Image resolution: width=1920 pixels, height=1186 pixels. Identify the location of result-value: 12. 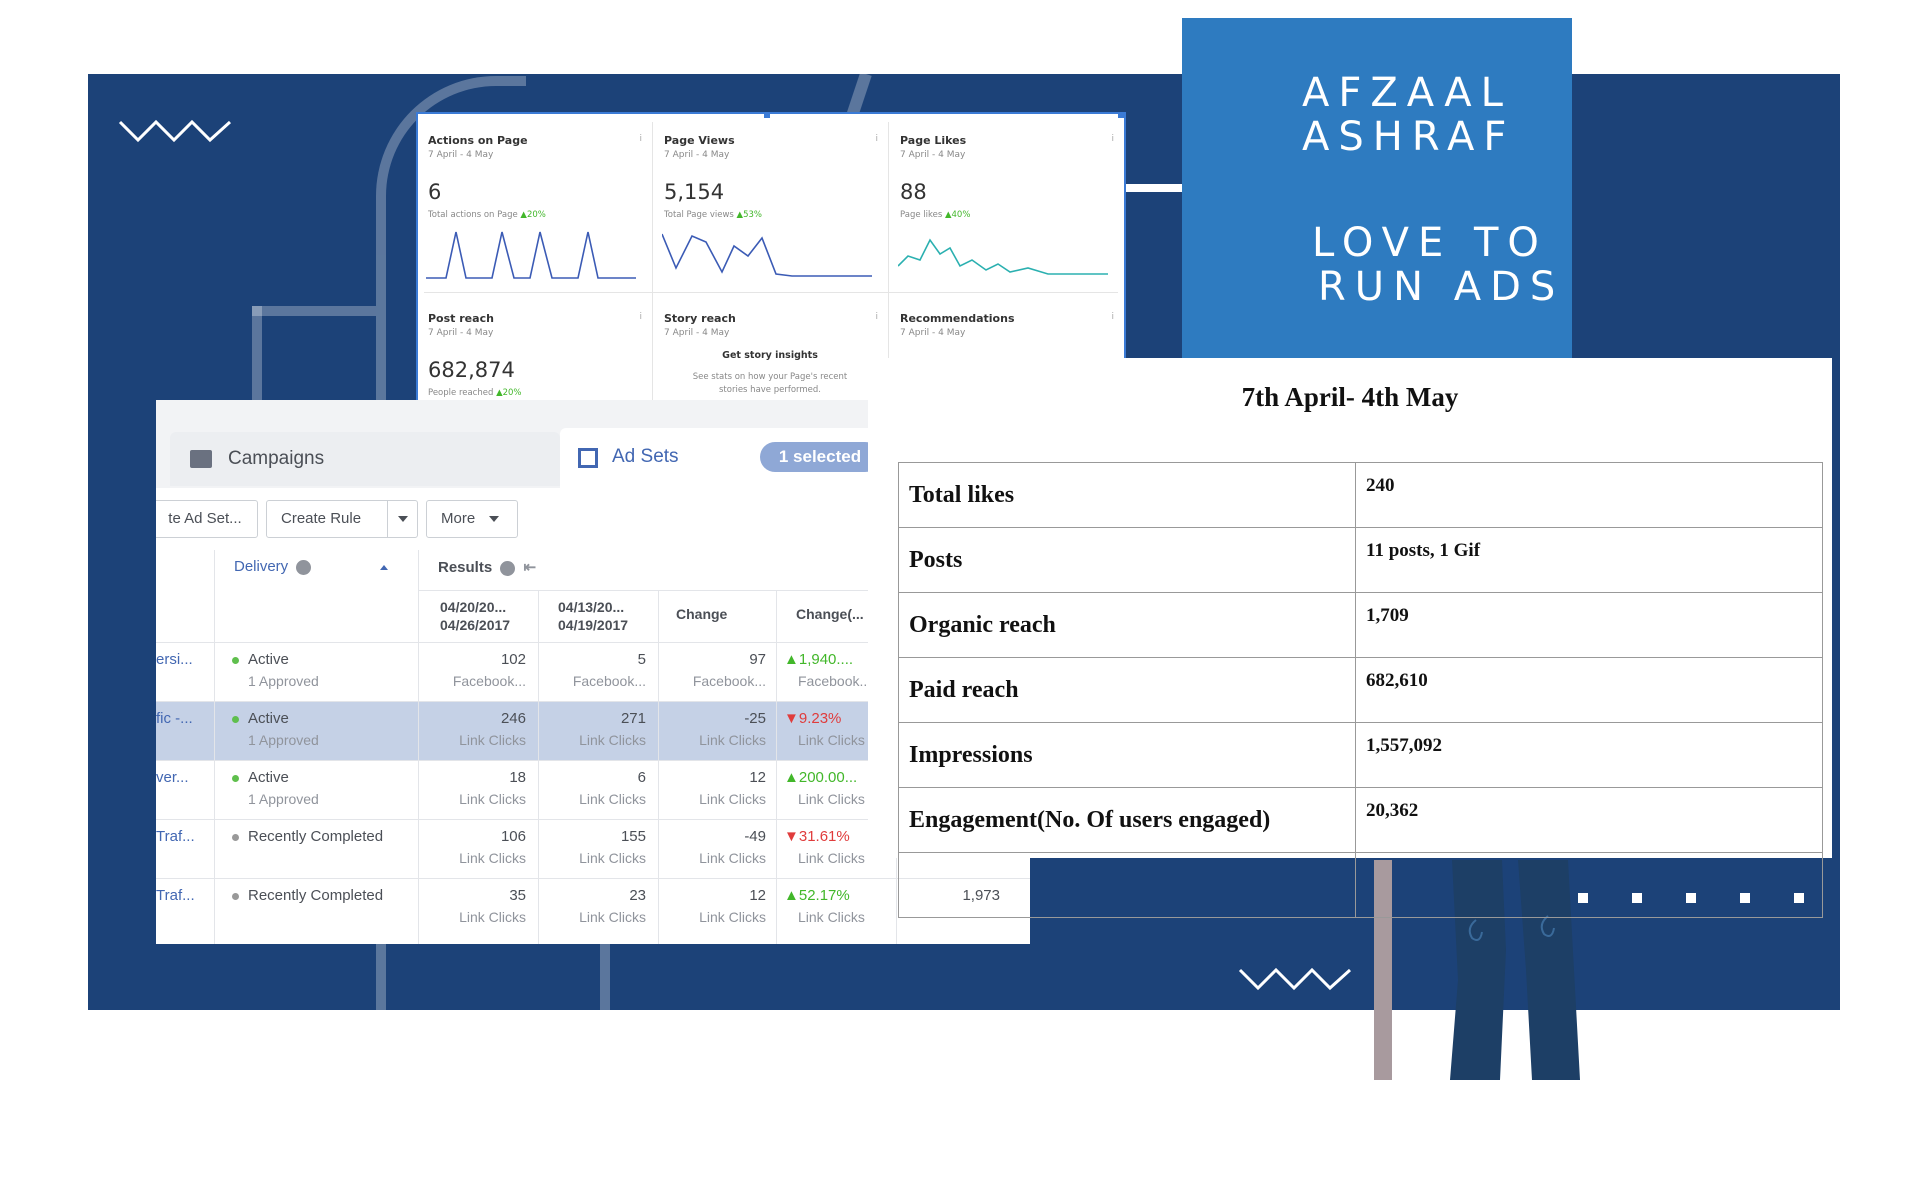
(757, 777).